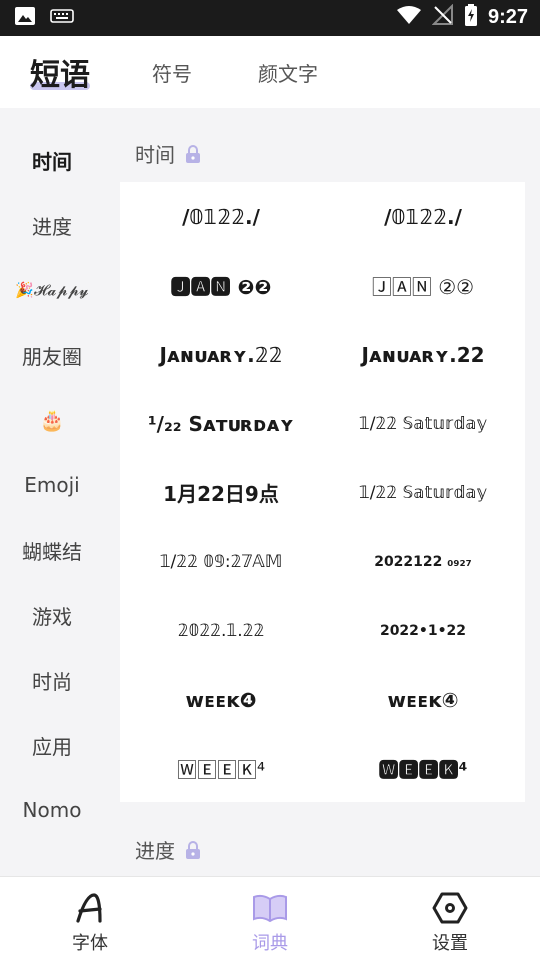 Image resolution: width=540 pixels, height=960 pixels. Describe the element at coordinates (221, 561) in the screenshot. I see `phrase-item: 𝟙/𝟚𝟚 𝟘𝟡:𝟚𝟟𝔸𝕄` at that location.